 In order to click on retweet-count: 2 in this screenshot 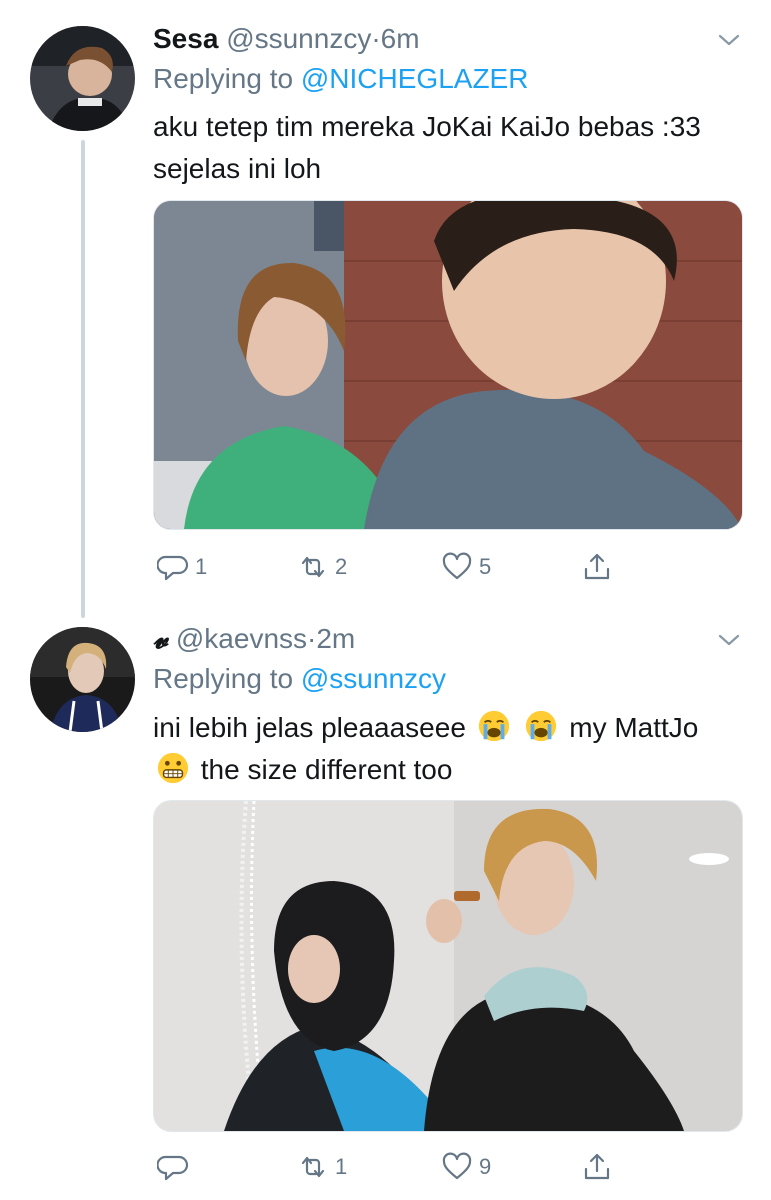, I will do `click(341, 566)`.